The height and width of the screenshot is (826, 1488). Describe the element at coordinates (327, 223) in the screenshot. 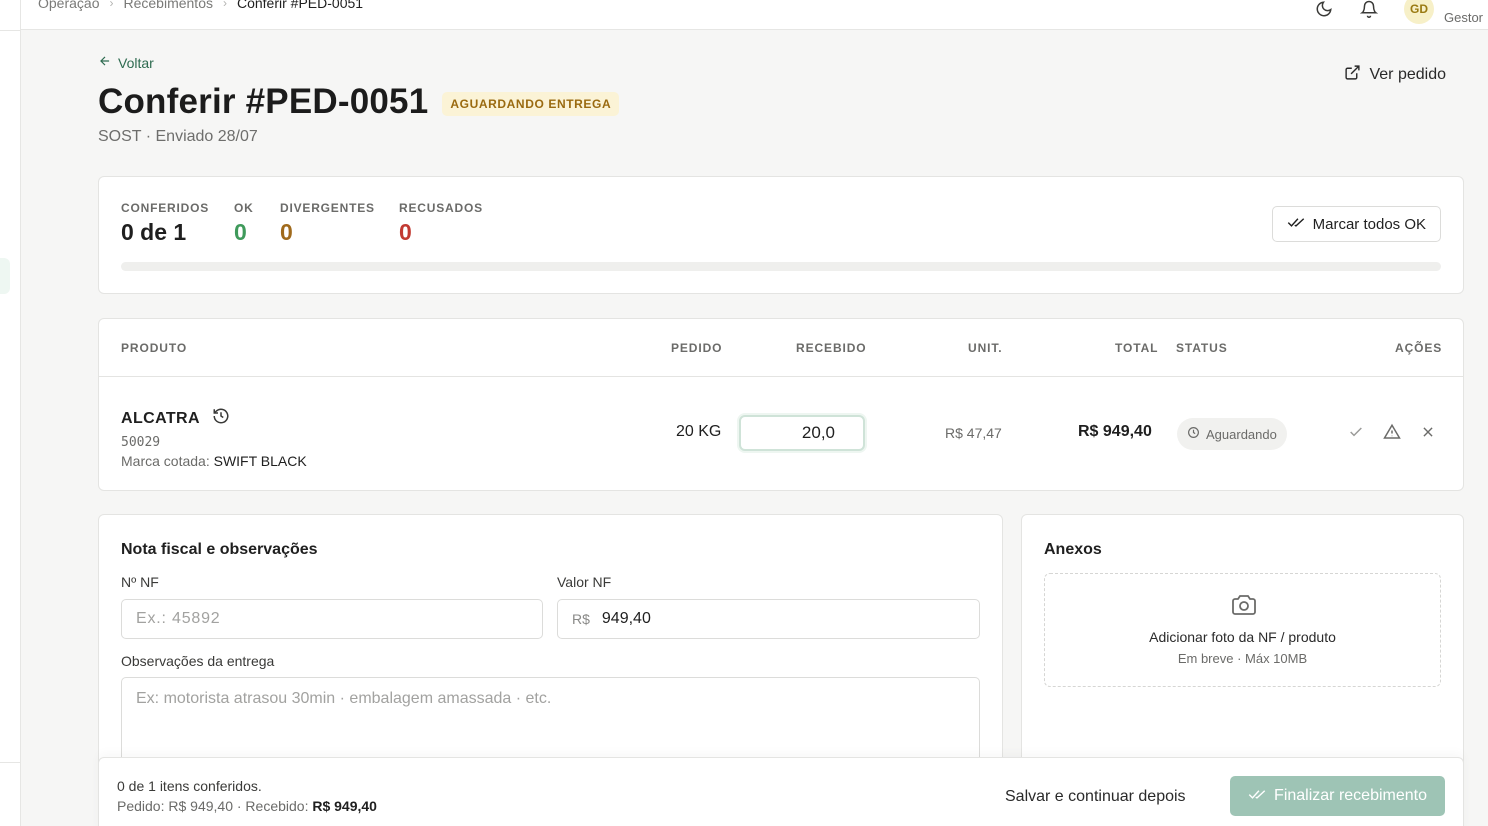

I see `stat-divergentes: DIVERGENTES 0` at that location.